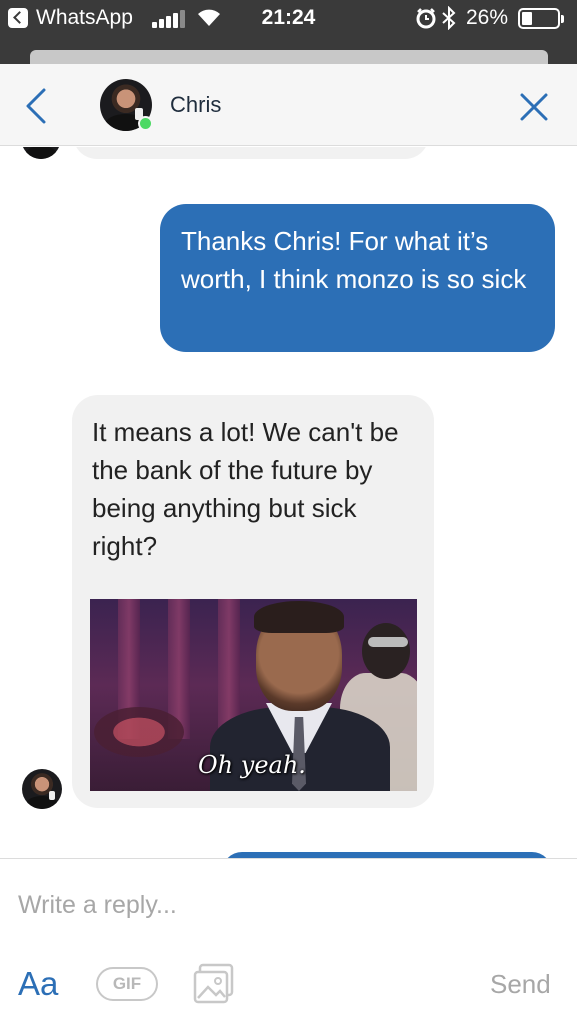  I want to click on gif-attachment: Oh yeah., so click(253, 695).